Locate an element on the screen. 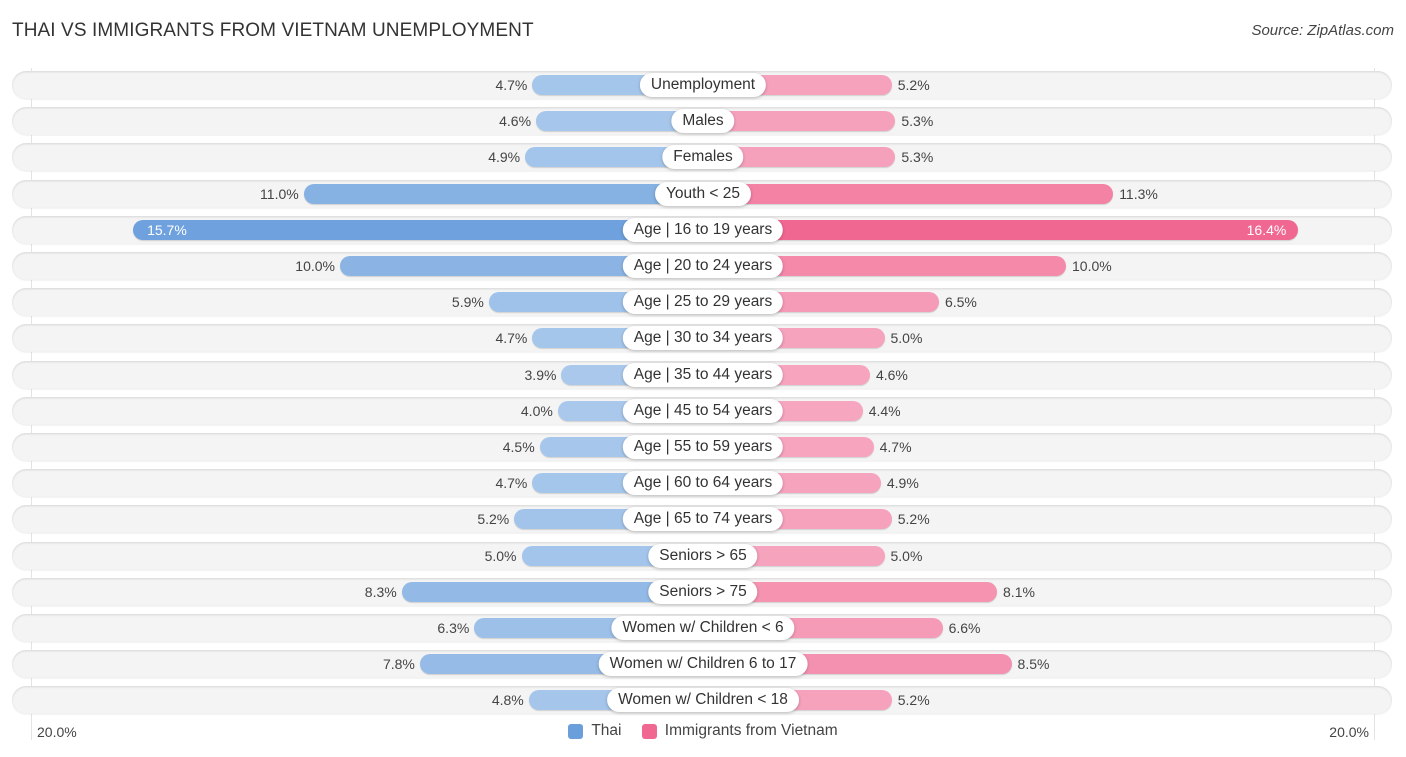 This screenshot has height=757, width=1406. value-label-vietnam: 6.6% is located at coordinates (964, 628).